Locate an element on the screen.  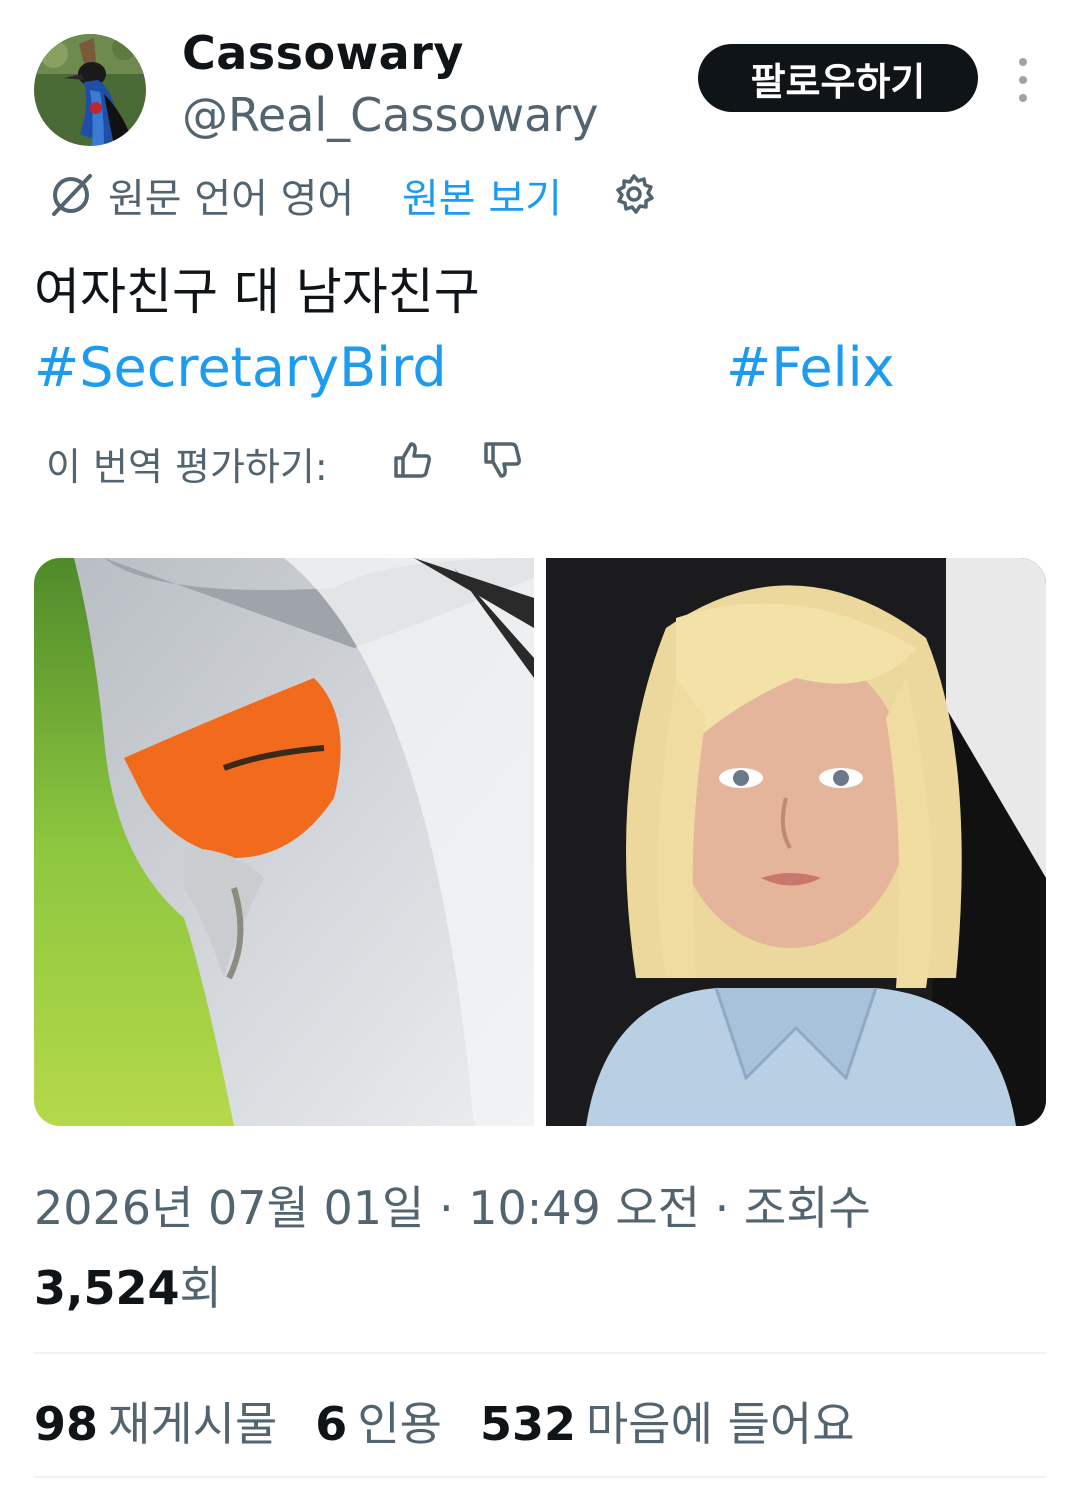
avatar is located at coordinates (90, 90).